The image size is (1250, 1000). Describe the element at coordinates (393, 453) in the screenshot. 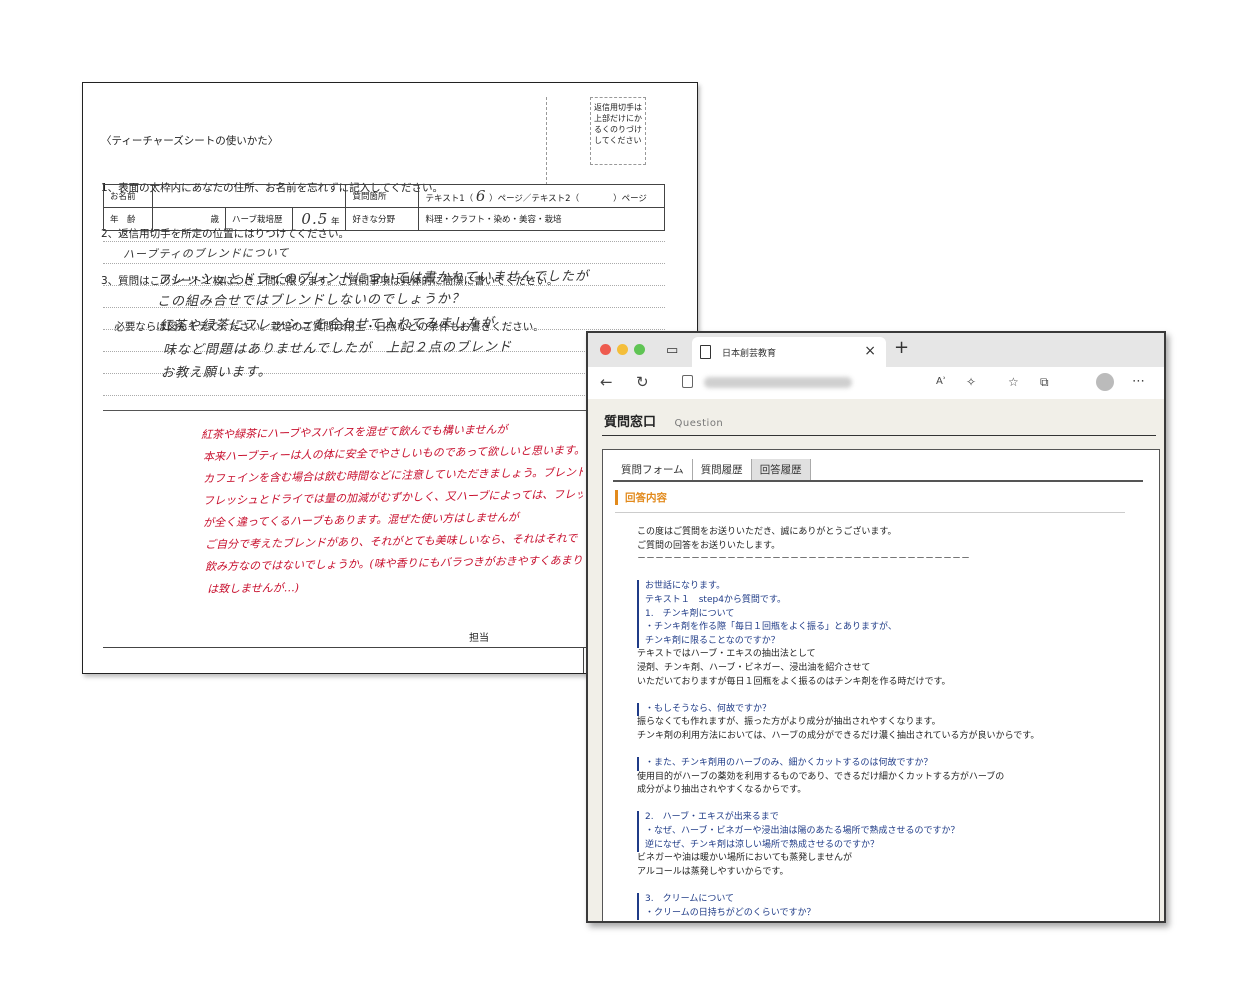

I see `handwritten-answer-line: 本来ハーブティーは人の体に安全でやさしいものであって欲しいと思います。` at that location.